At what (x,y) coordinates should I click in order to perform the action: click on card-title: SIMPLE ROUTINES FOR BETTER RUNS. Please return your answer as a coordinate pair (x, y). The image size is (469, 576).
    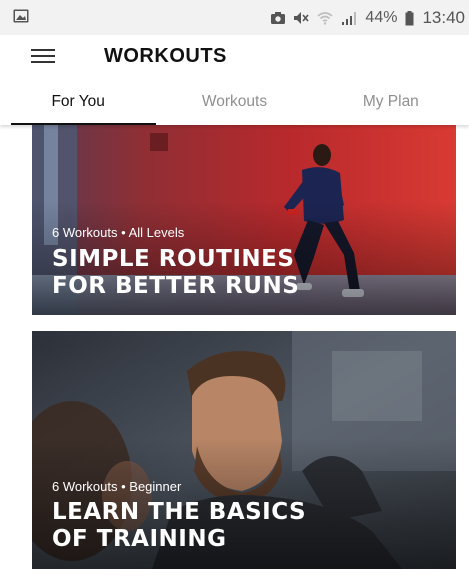
    Looking at the image, I should click on (217, 273).